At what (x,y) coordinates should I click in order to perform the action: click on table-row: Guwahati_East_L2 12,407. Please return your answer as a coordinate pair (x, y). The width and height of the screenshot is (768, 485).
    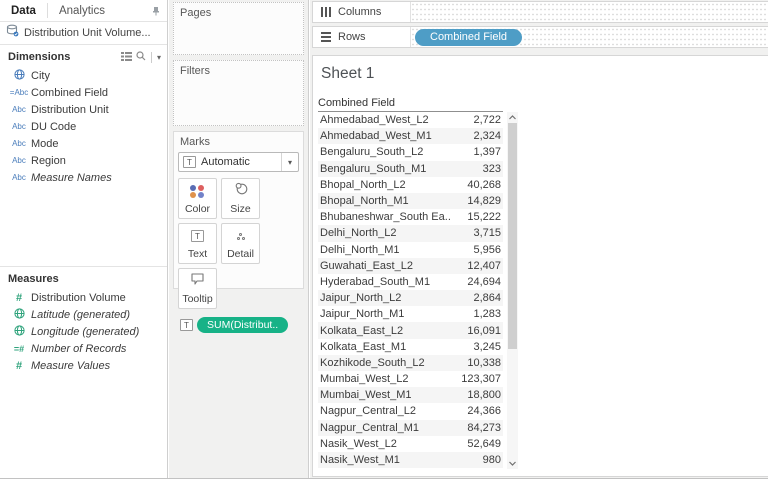
    Looking at the image, I should click on (410, 265).